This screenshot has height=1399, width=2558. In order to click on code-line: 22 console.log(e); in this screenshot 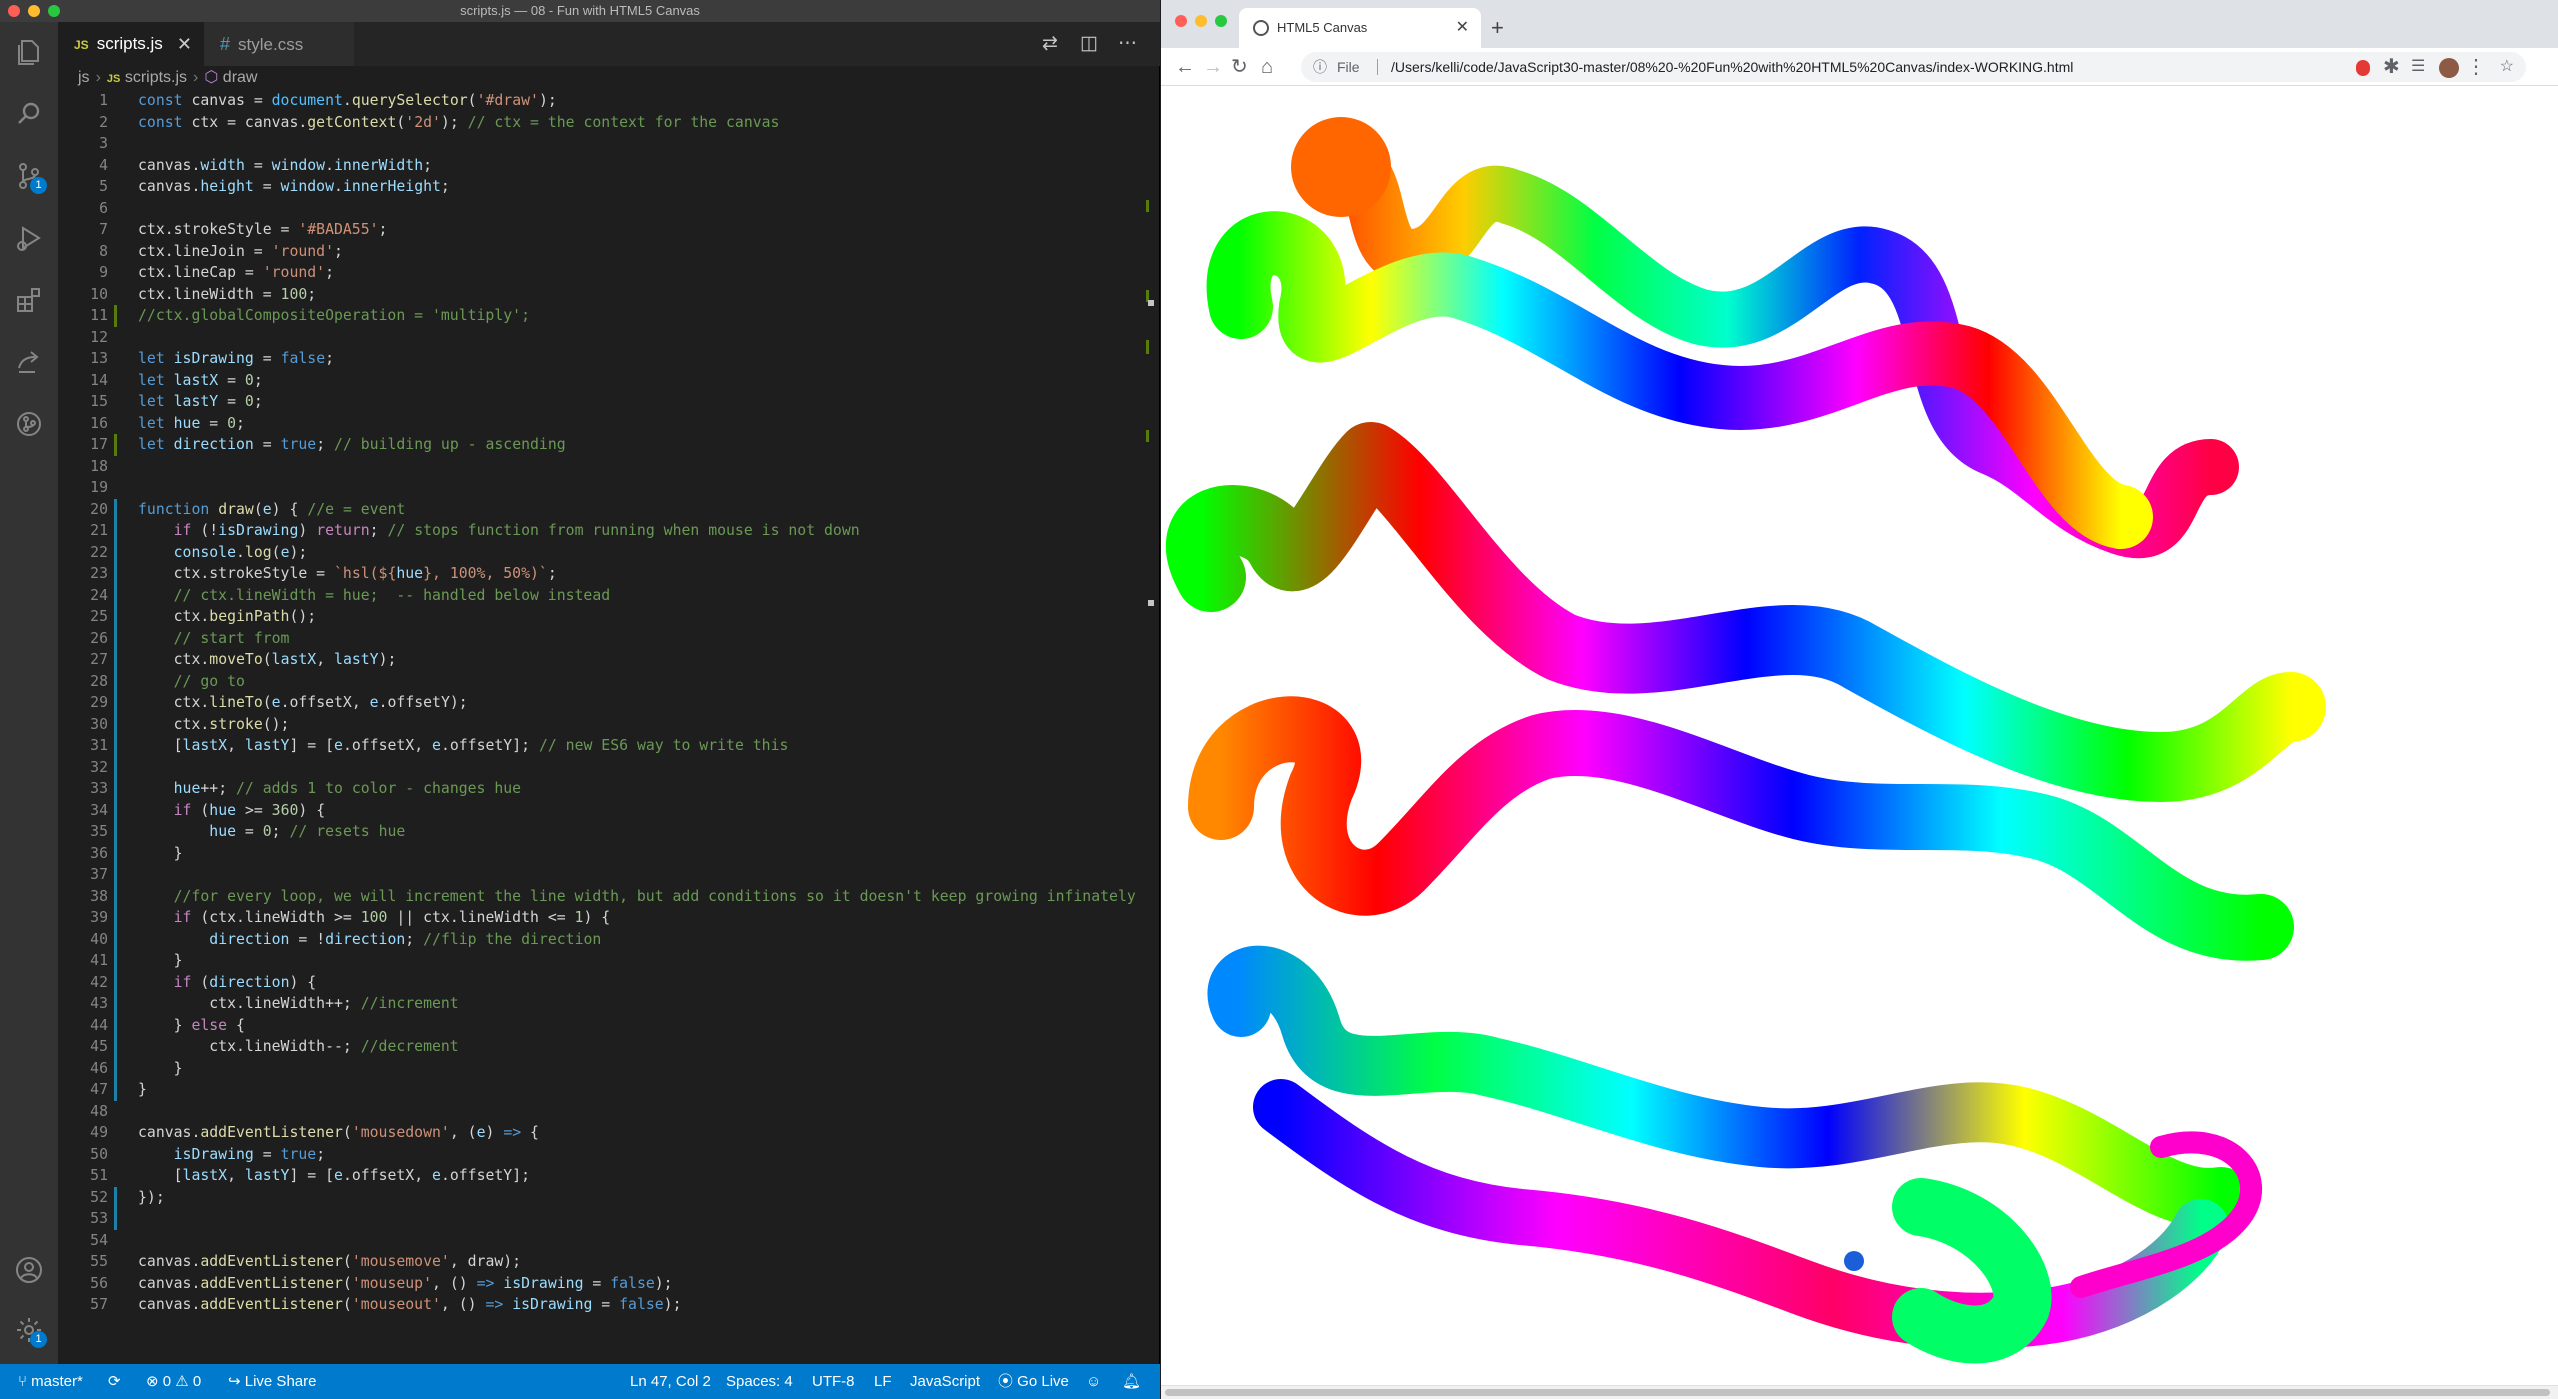, I will do `click(603, 552)`.